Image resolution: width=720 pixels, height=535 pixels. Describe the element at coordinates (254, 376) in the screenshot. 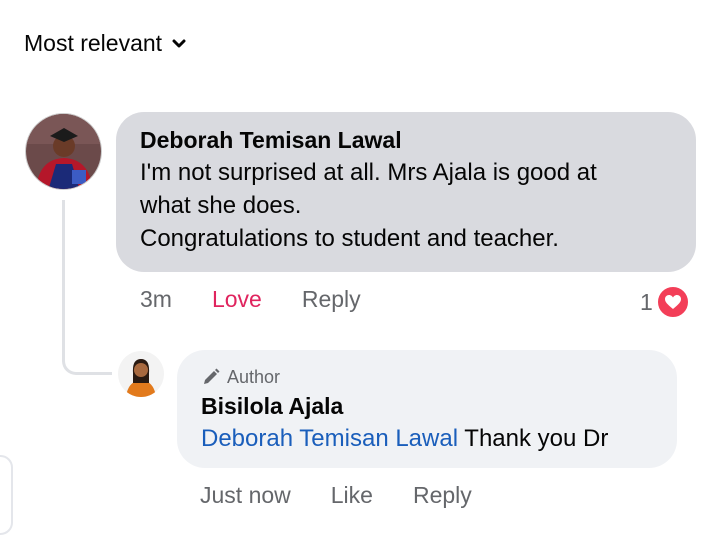

I see `author-badge-label: Author` at that location.